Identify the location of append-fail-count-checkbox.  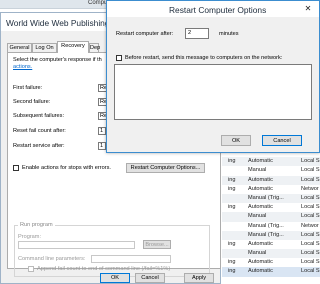
(31, 269).